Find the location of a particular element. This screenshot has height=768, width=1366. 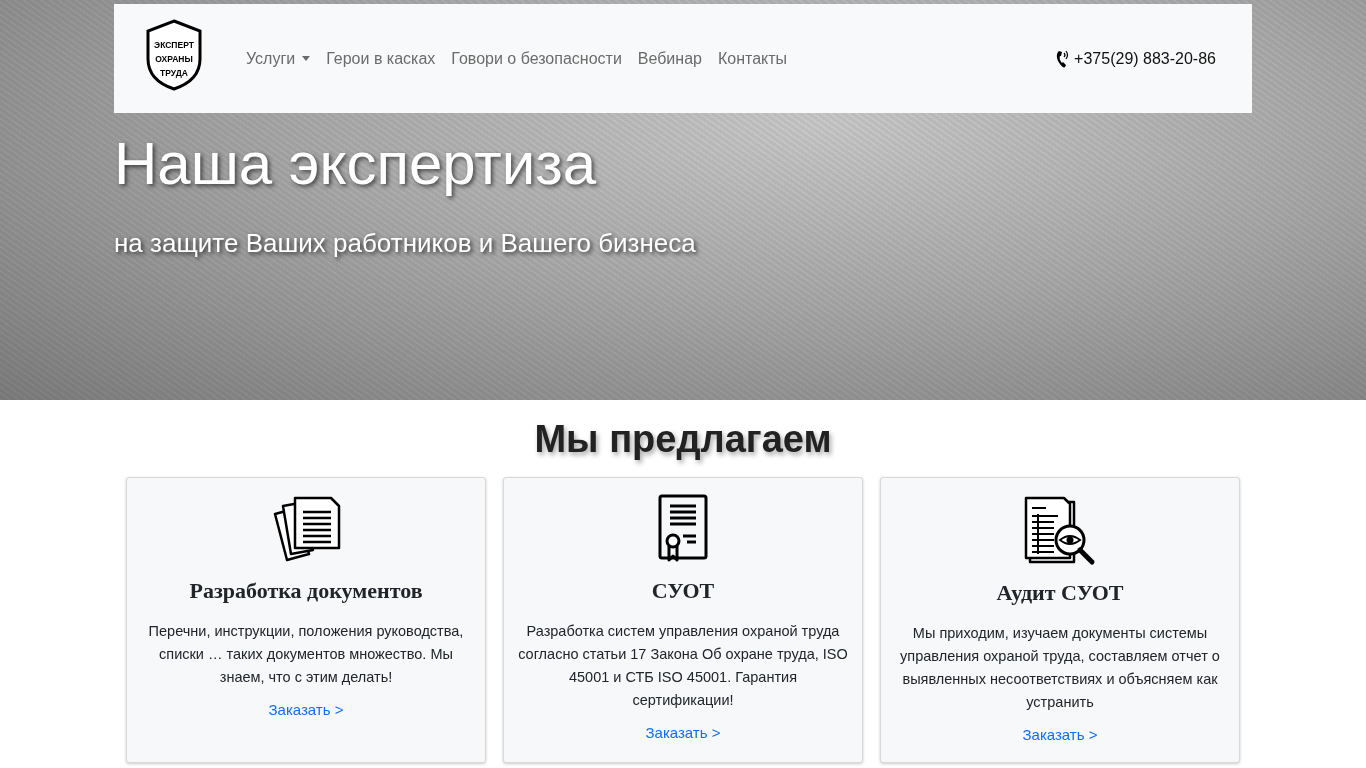

nav-link: Герои в касках is located at coordinates (381, 58).